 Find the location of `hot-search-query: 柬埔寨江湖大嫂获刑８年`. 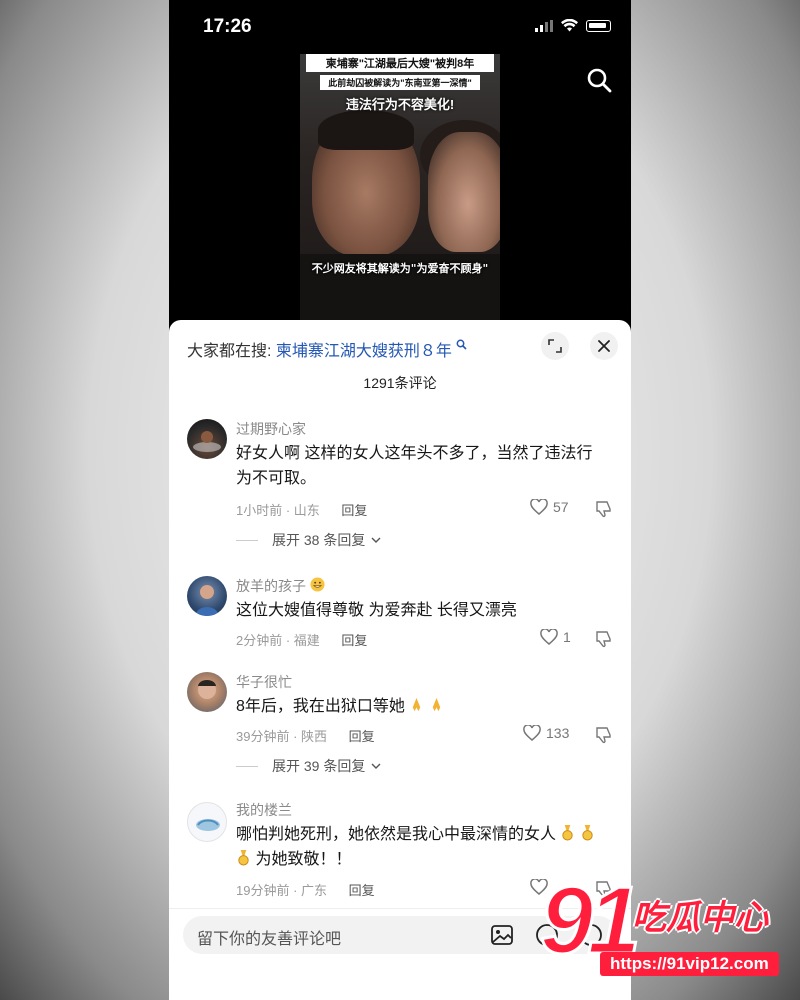

hot-search-query: 柬埔寨江湖大嫂获刑８年 is located at coordinates (363, 351).